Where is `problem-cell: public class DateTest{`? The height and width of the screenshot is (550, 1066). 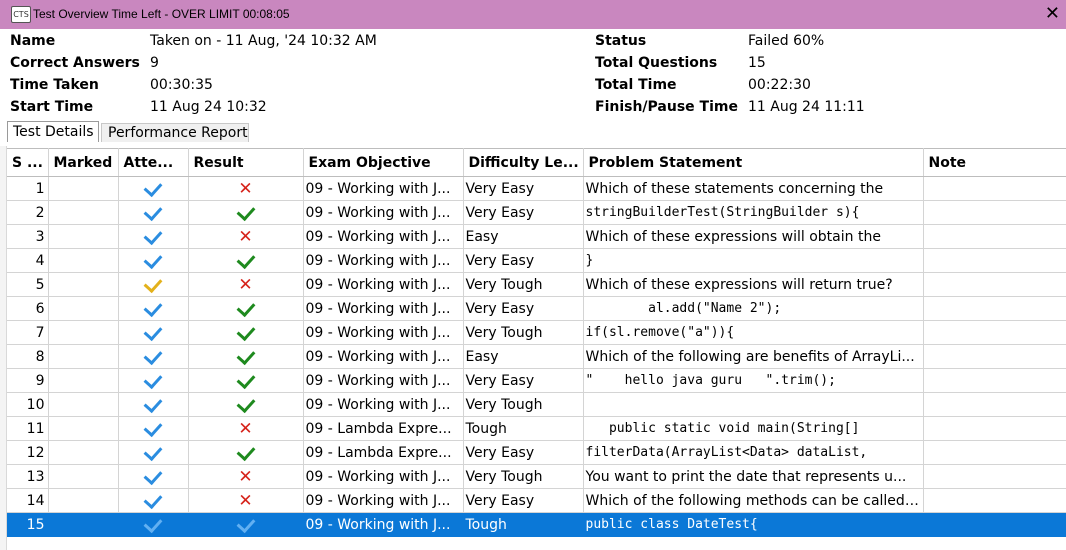
problem-cell: public class DateTest{ is located at coordinates (753, 524).